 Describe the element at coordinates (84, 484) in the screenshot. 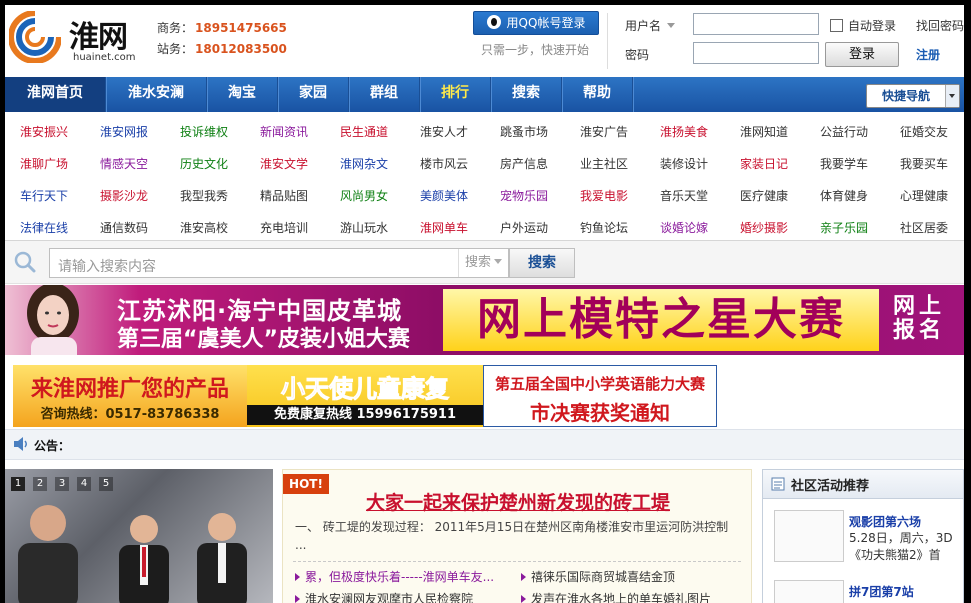

I see `slider-page-button: 4` at that location.